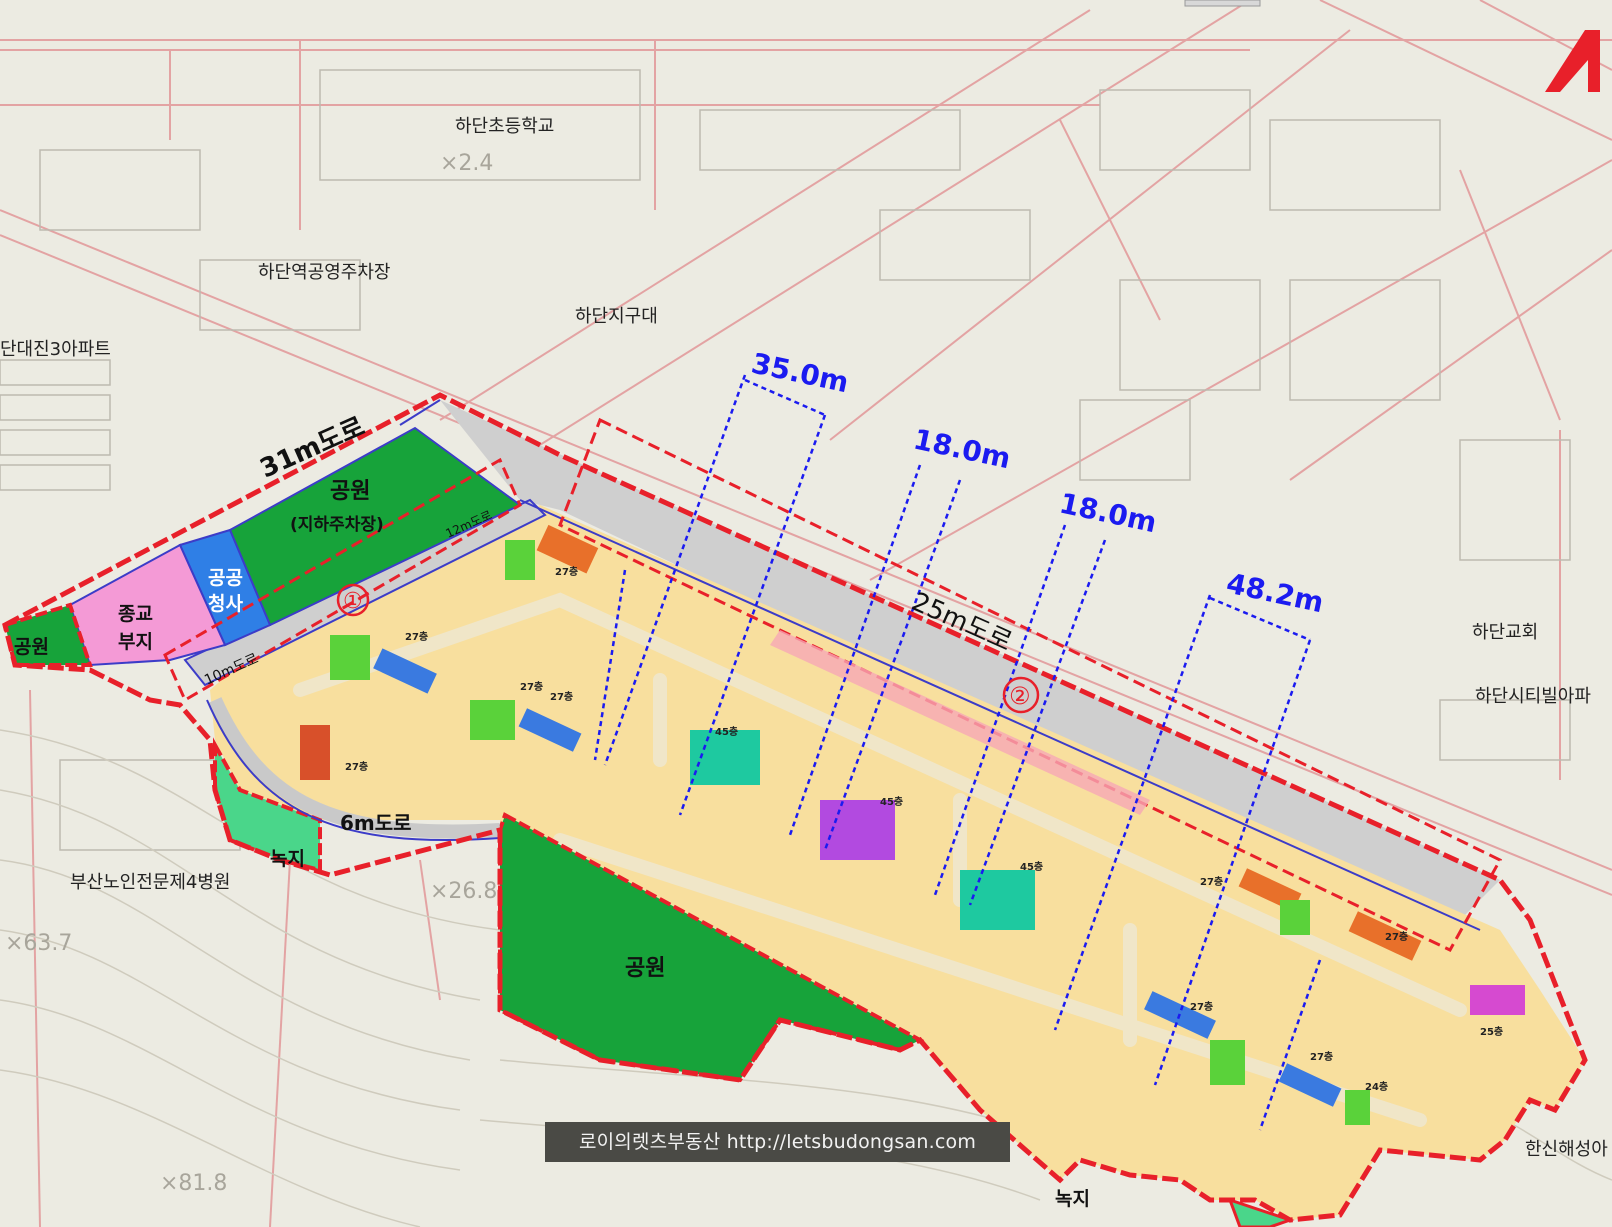 This screenshot has height=1227, width=1612. What do you see at coordinates (1505, 632) in the screenshot?
I see `label-church: 하단교회` at bounding box center [1505, 632].